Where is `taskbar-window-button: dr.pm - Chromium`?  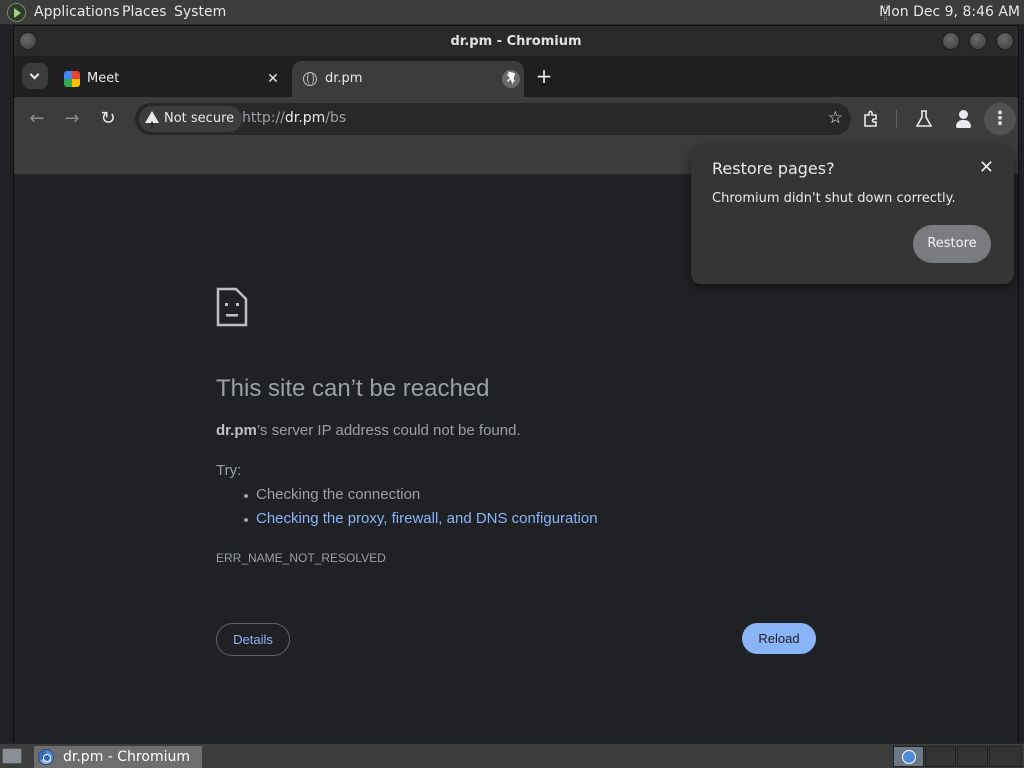 taskbar-window-button: dr.pm - Chromium is located at coordinates (118, 757).